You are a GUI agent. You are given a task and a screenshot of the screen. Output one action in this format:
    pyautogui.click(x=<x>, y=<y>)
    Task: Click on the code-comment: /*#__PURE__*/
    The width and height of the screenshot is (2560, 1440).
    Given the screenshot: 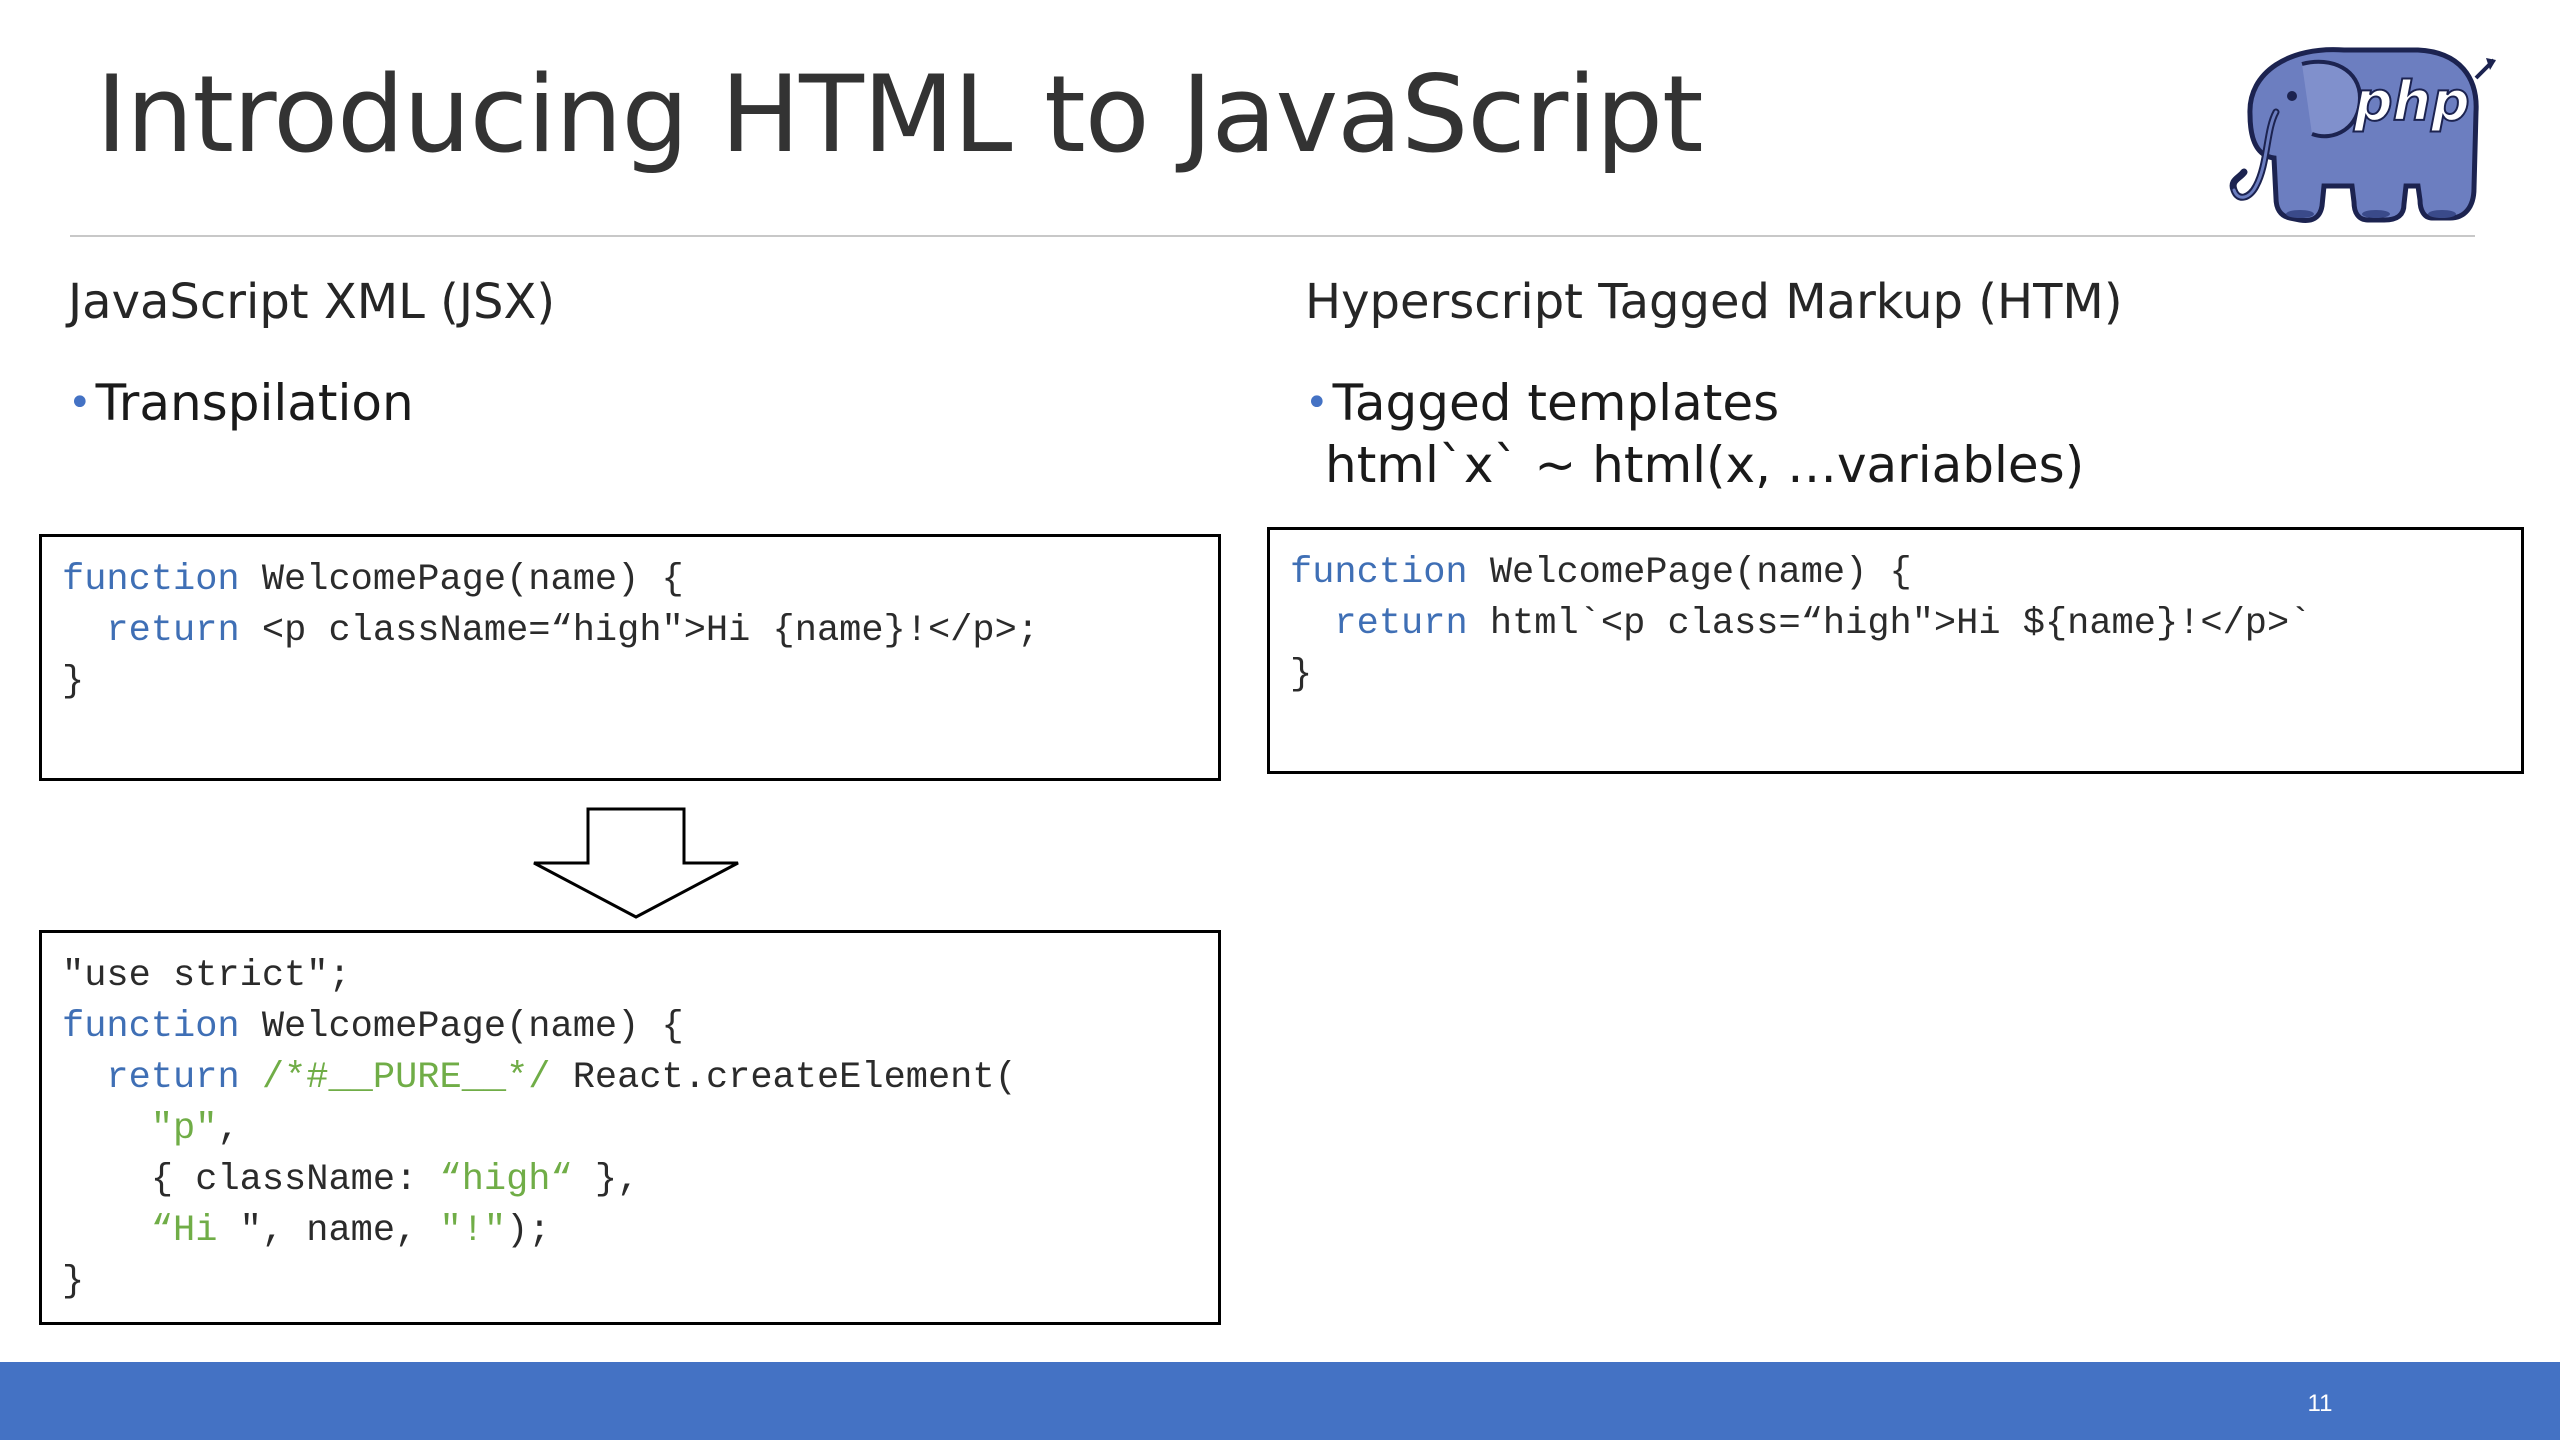 What is the action you would take?
    pyautogui.click(x=395, y=1078)
    